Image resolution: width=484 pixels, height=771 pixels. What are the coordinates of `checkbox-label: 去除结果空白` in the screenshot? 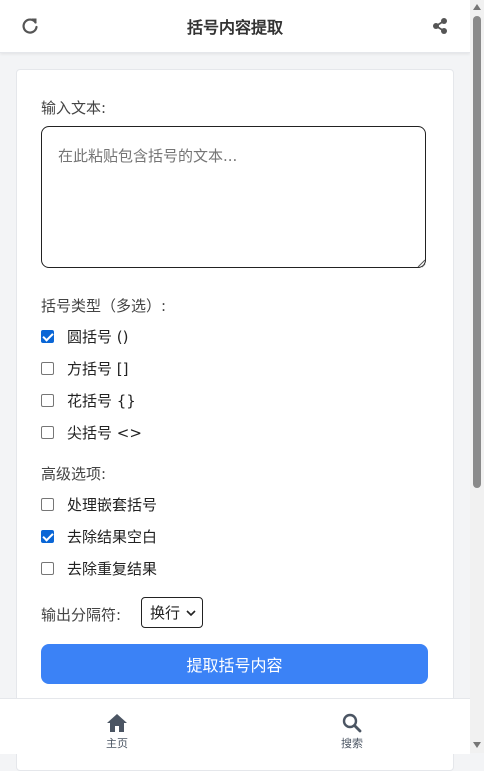 It's located at (112, 536).